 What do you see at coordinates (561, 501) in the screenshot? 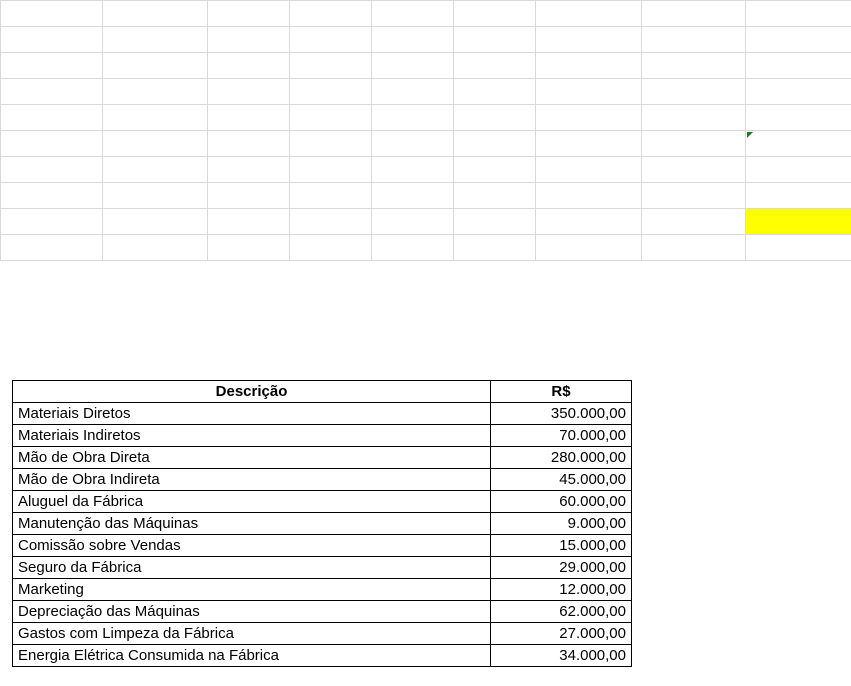
I see `row-value: 60.000,00` at bounding box center [561, 501].